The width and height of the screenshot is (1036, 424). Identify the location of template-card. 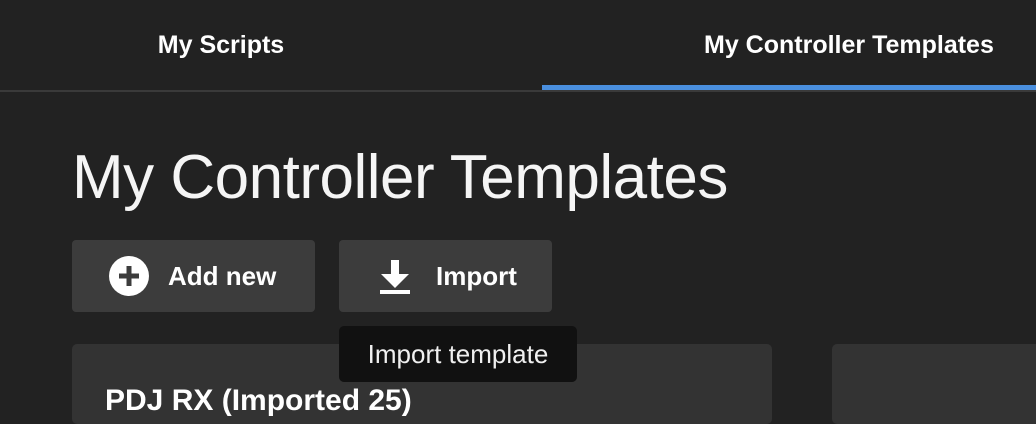
(934, 384).